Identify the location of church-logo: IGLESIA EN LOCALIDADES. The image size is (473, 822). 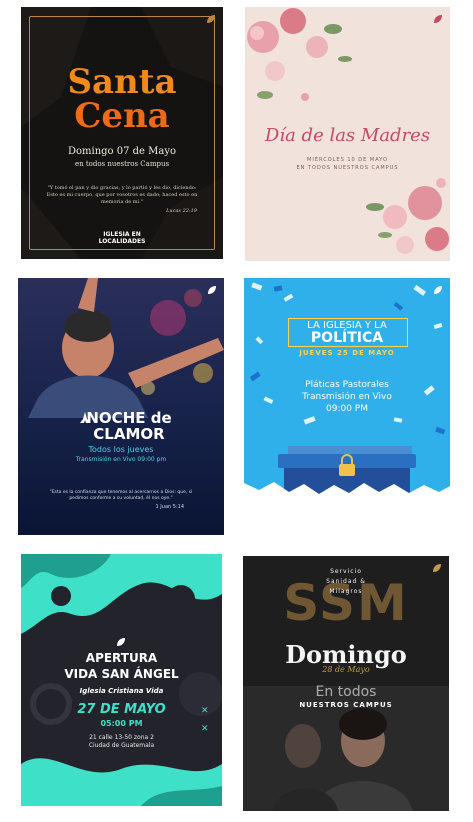
(122, 238).